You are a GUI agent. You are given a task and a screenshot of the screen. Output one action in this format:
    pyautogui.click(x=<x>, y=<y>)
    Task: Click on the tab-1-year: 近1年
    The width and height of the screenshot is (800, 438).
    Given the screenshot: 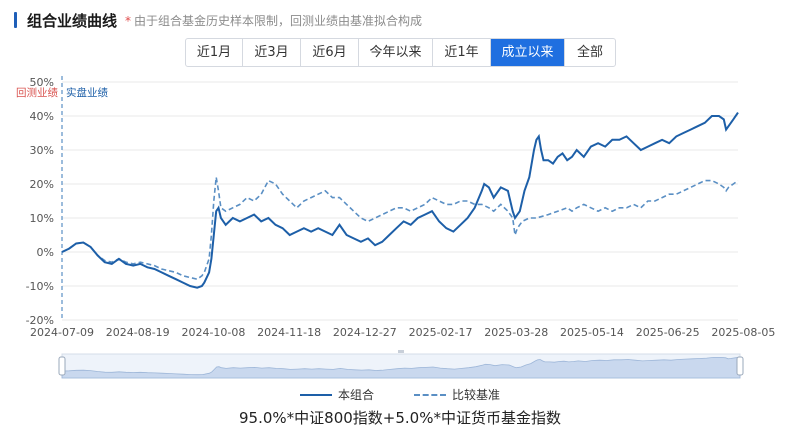 What is the action you would take?
    pyautogui.click(x=462, y=52)
    